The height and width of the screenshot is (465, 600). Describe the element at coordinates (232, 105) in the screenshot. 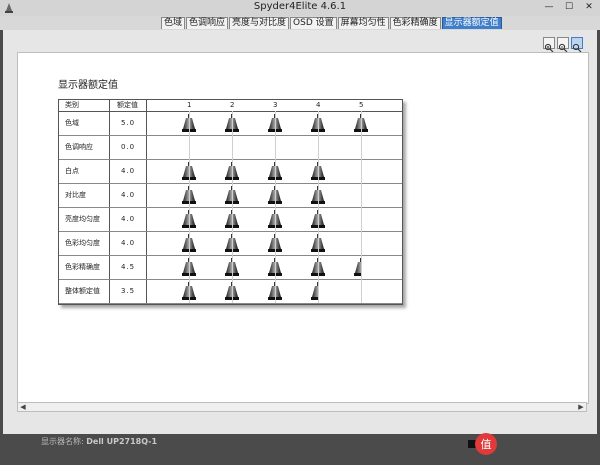

I see `scale-label: 2` at that location.